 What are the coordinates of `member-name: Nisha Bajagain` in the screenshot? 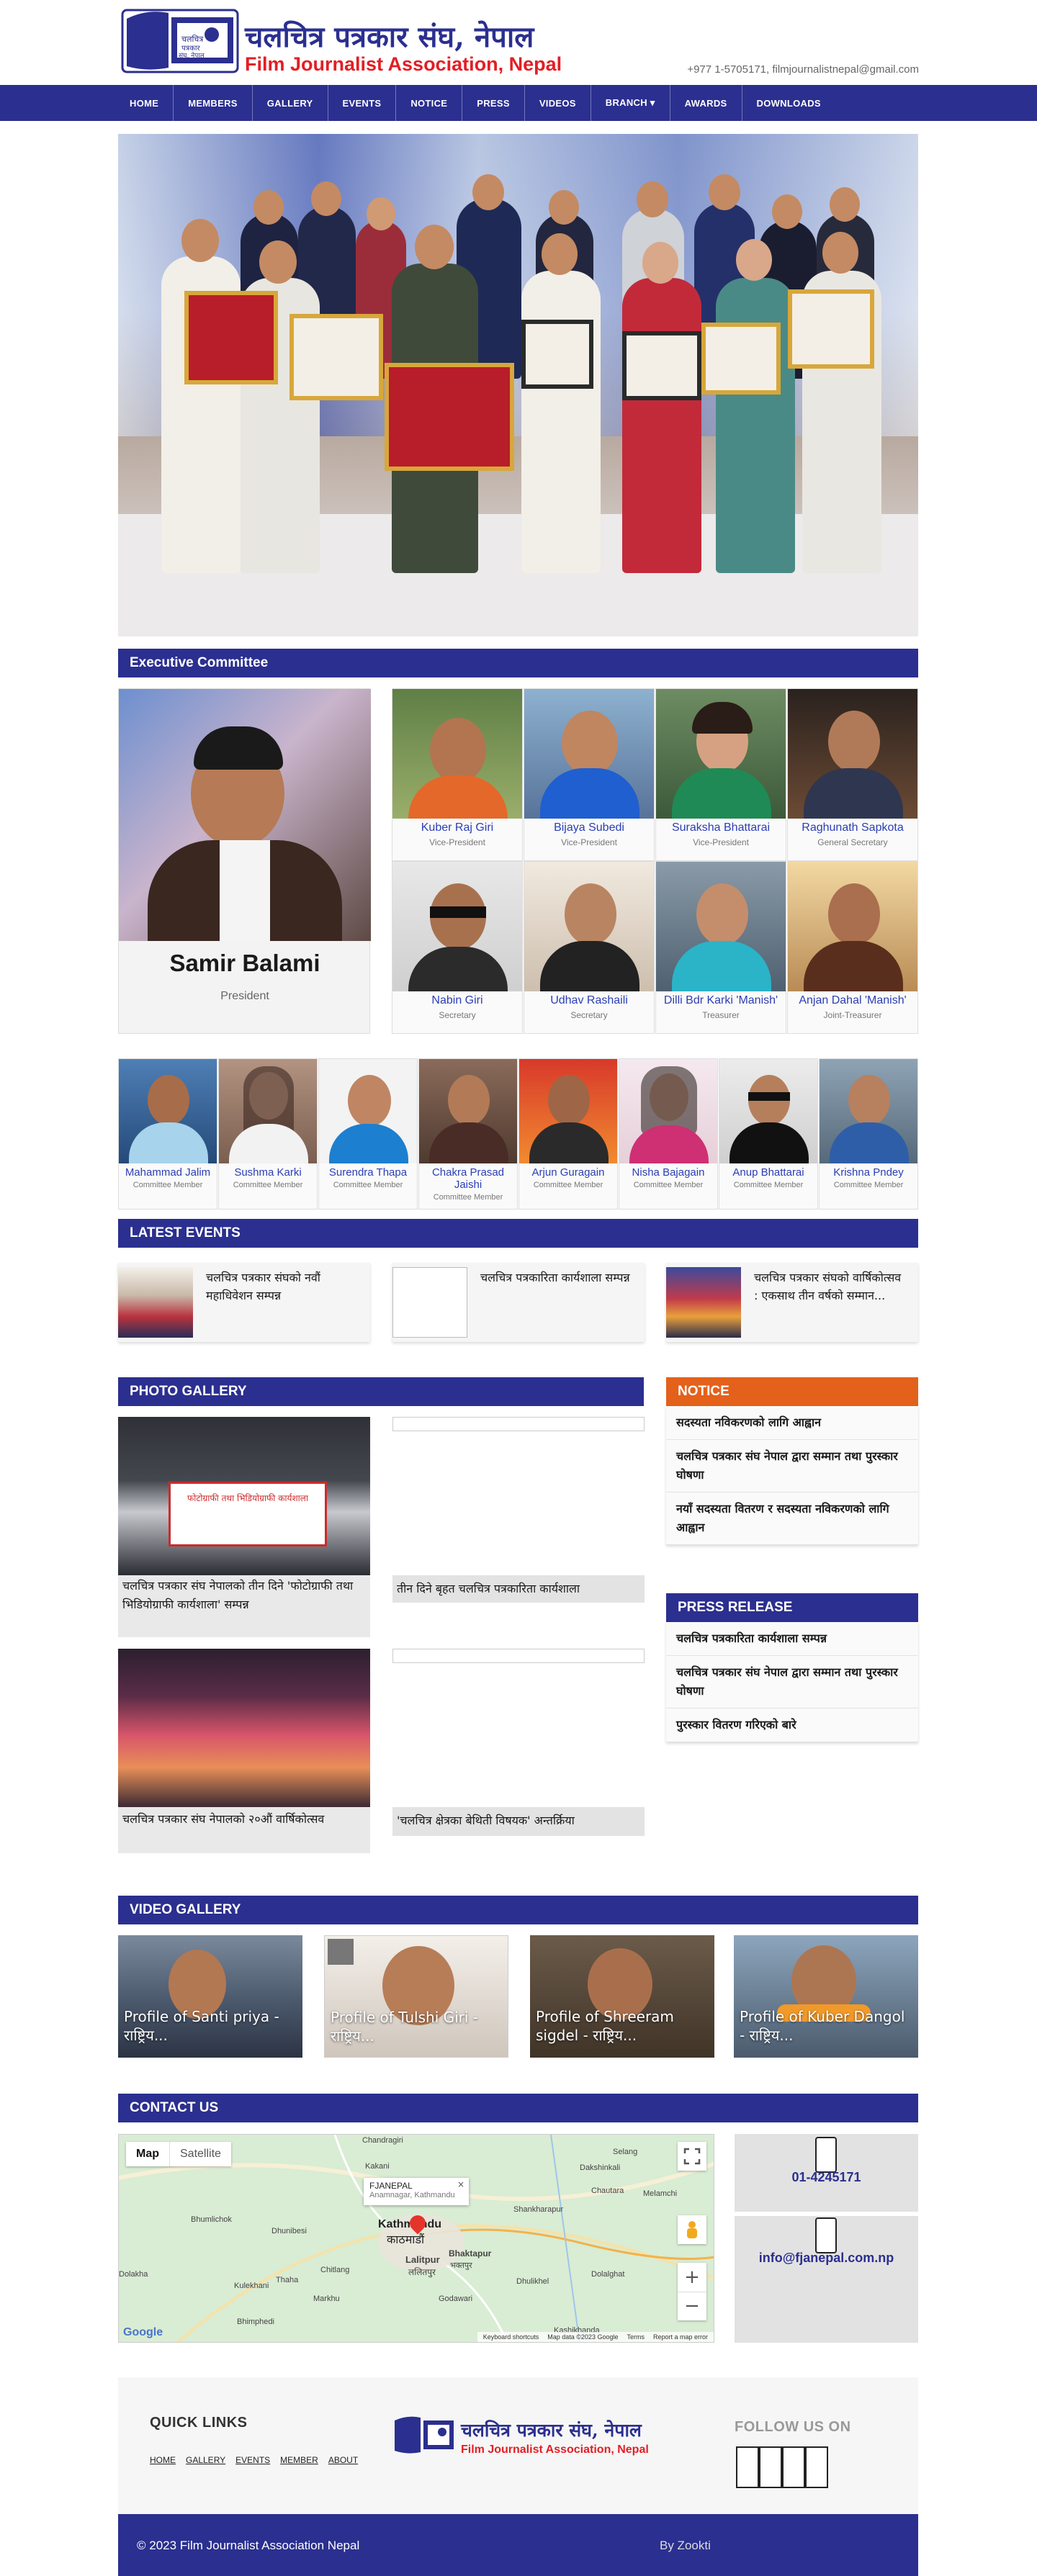 It's located at (668, 1172).